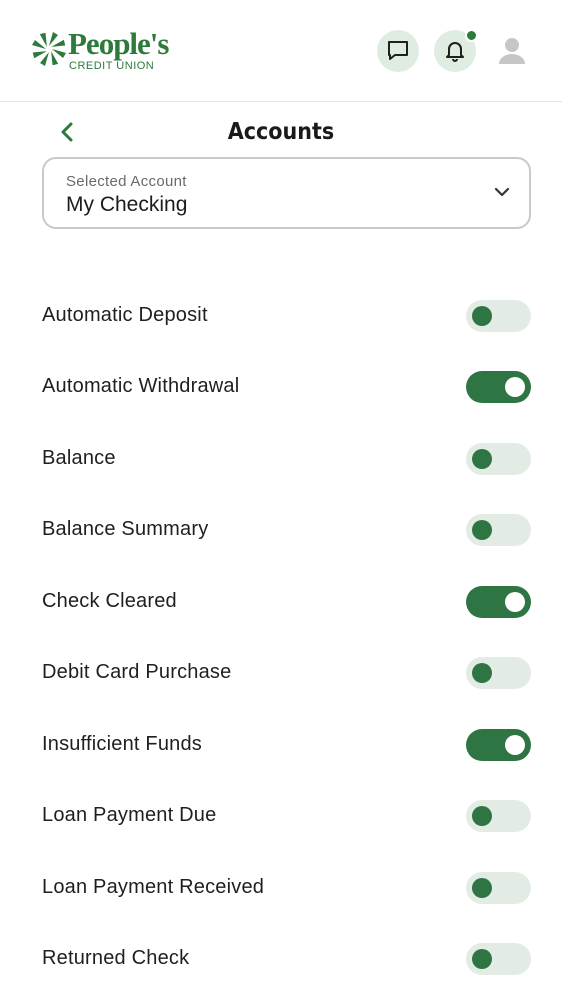 This screenshot has height=1000, width=562. I want to click on account-select: Selected Account My Checking, so click(286, 193).